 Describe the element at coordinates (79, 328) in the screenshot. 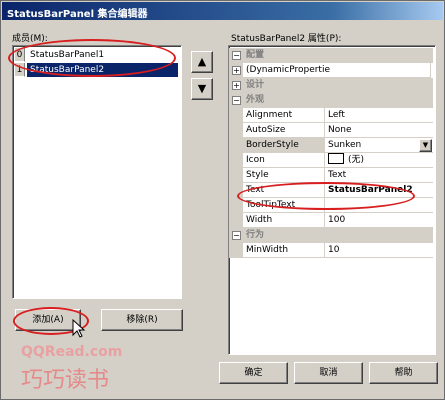

I see `mouse-cursor-icon` at that location.